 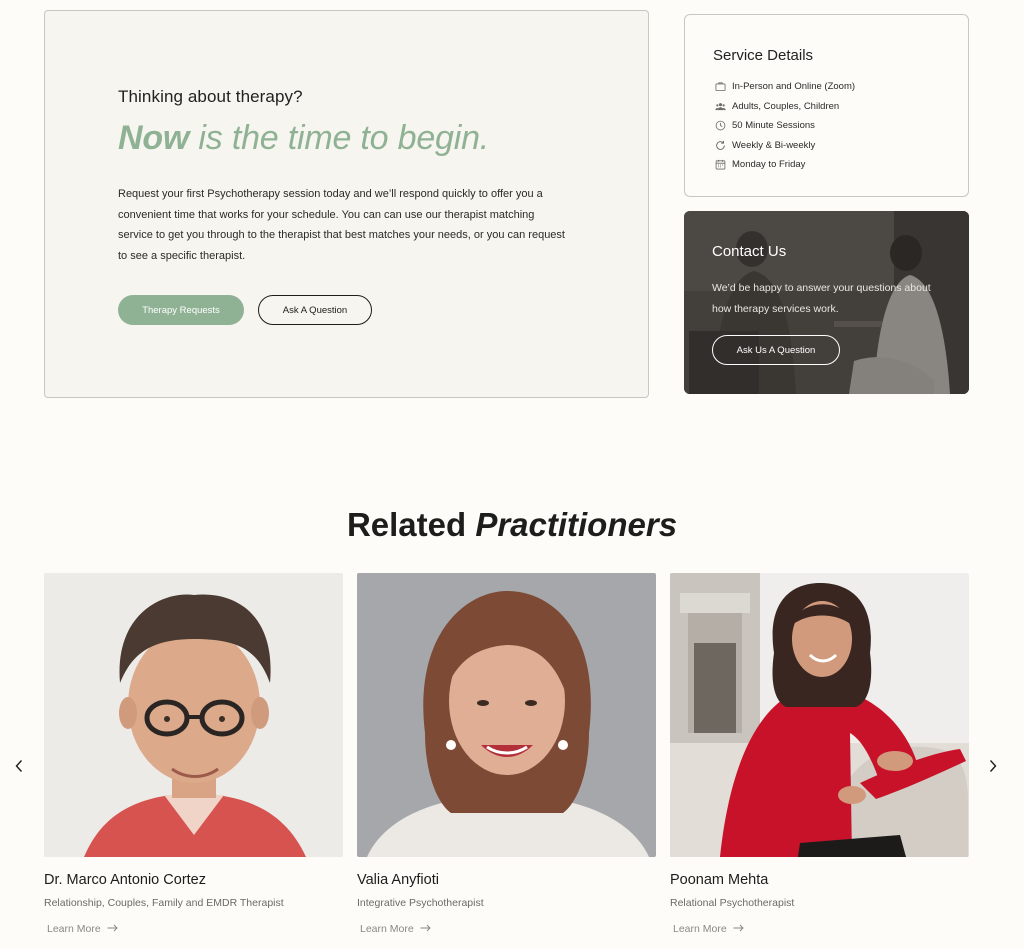 I want to click on ask-a-question-button: Ask A Question, so click(x=315, y=310).